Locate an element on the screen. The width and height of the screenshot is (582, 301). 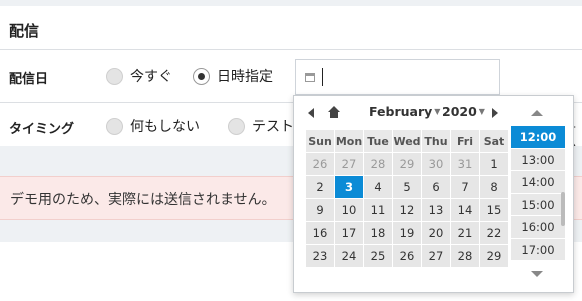
calendar-day: 1 is located at coordinates (494, 164).